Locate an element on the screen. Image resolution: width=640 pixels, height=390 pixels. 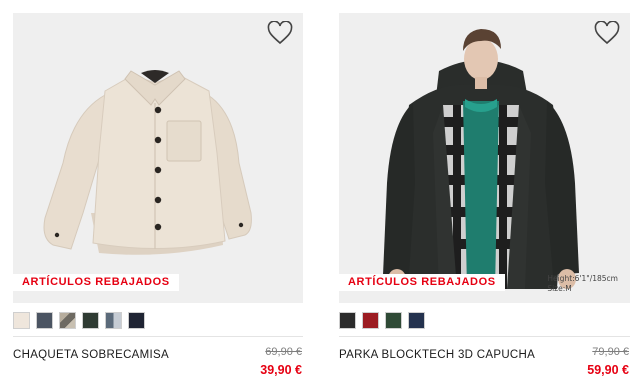
sale-price: 39,90 € is located at coordinates (281, 370).